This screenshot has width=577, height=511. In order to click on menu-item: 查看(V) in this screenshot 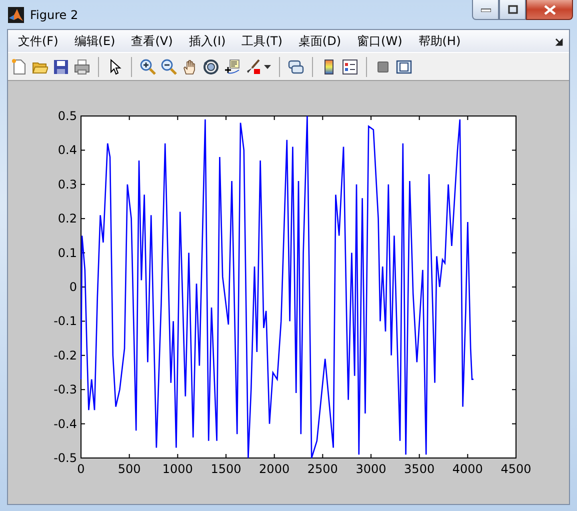, I will do `click(149, 41)`.